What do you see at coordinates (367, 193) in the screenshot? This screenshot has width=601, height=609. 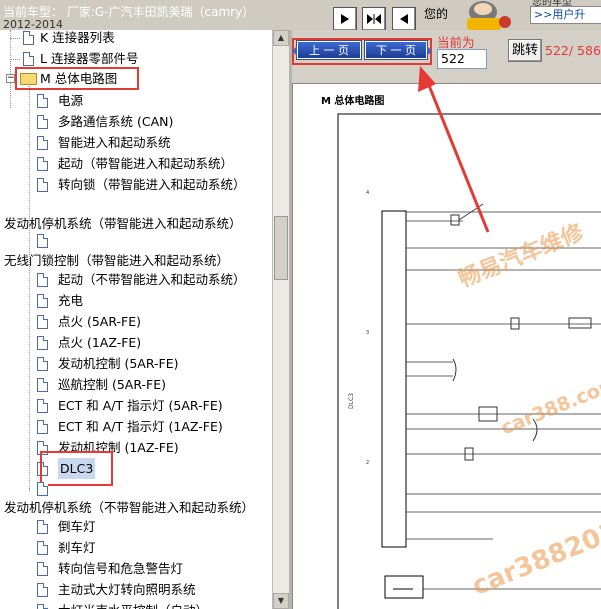 I see `svg-text: 4` at bounding box center [367, 193].